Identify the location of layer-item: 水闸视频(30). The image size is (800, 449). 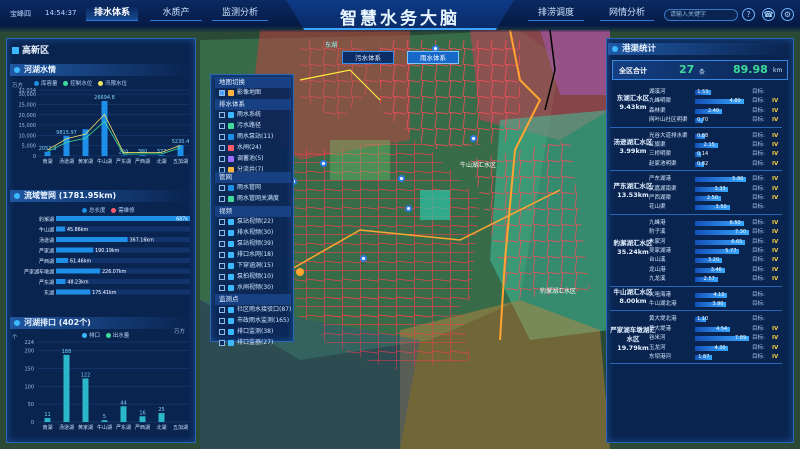
(246, 288).